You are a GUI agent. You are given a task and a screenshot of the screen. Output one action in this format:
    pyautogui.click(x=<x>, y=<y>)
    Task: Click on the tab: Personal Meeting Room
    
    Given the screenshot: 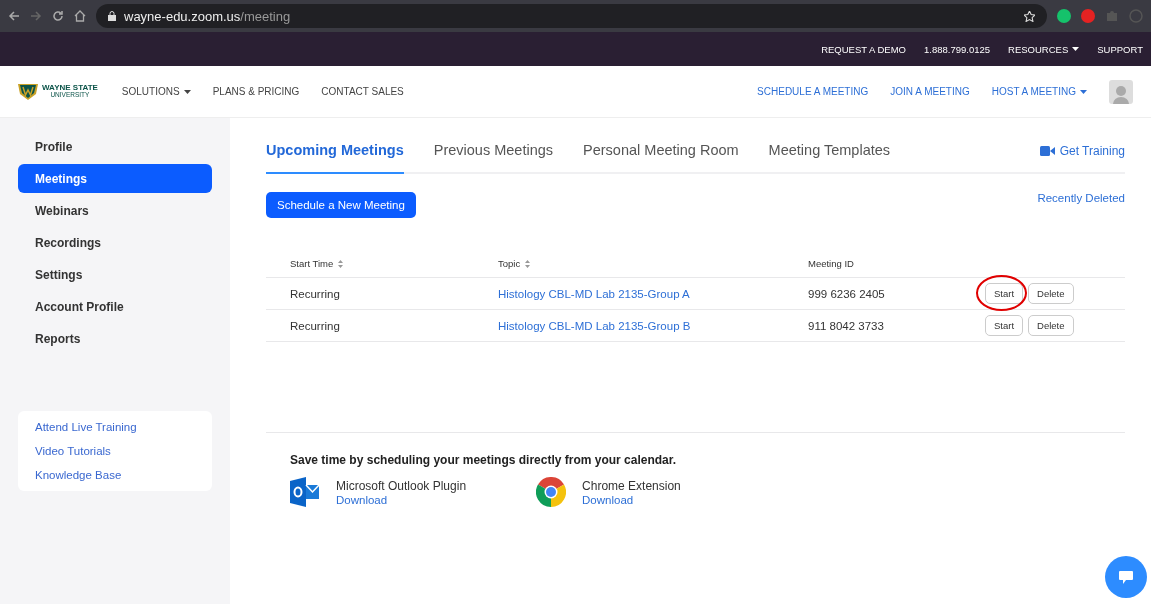 What is the action you would take?
    pyautogui.click(x=661, y=158)
    